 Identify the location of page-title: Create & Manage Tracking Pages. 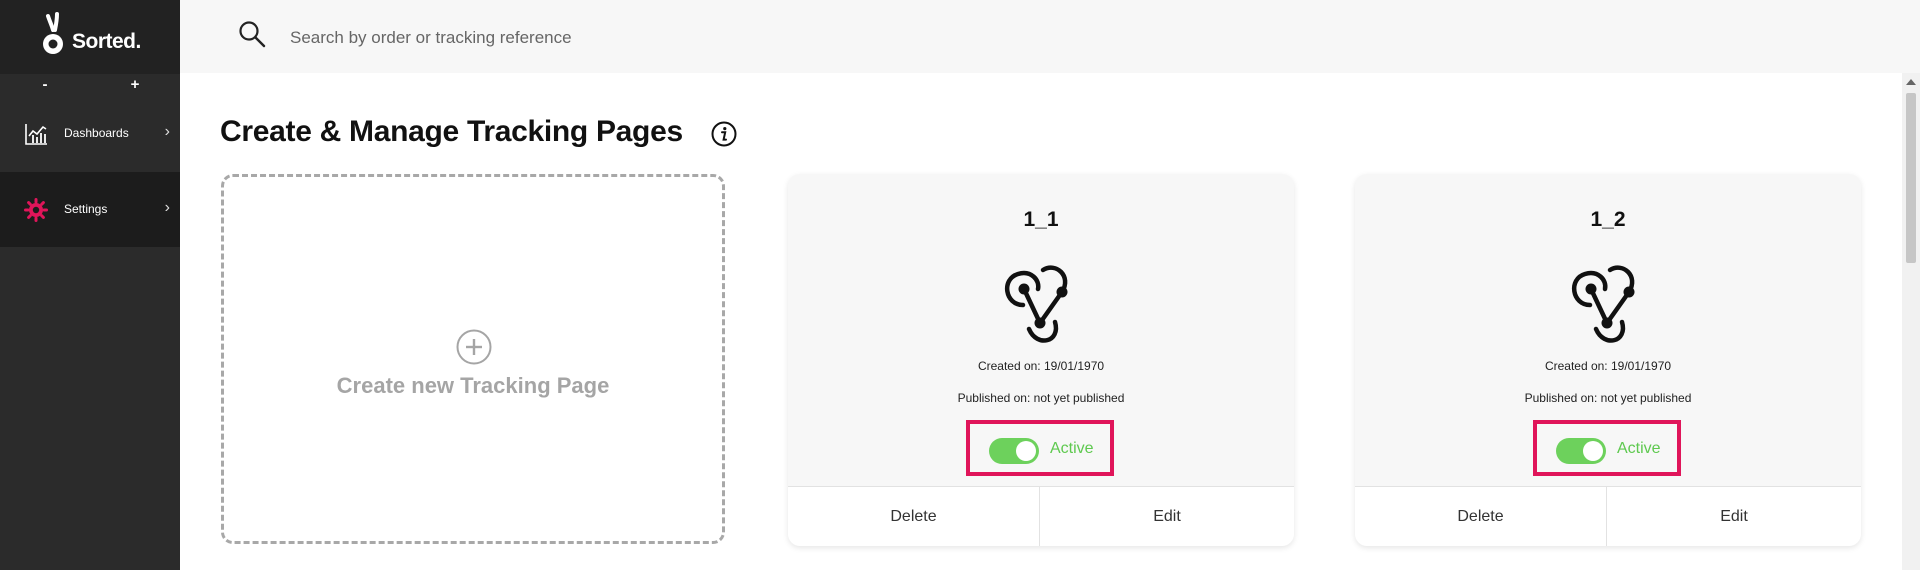
(451, 131).